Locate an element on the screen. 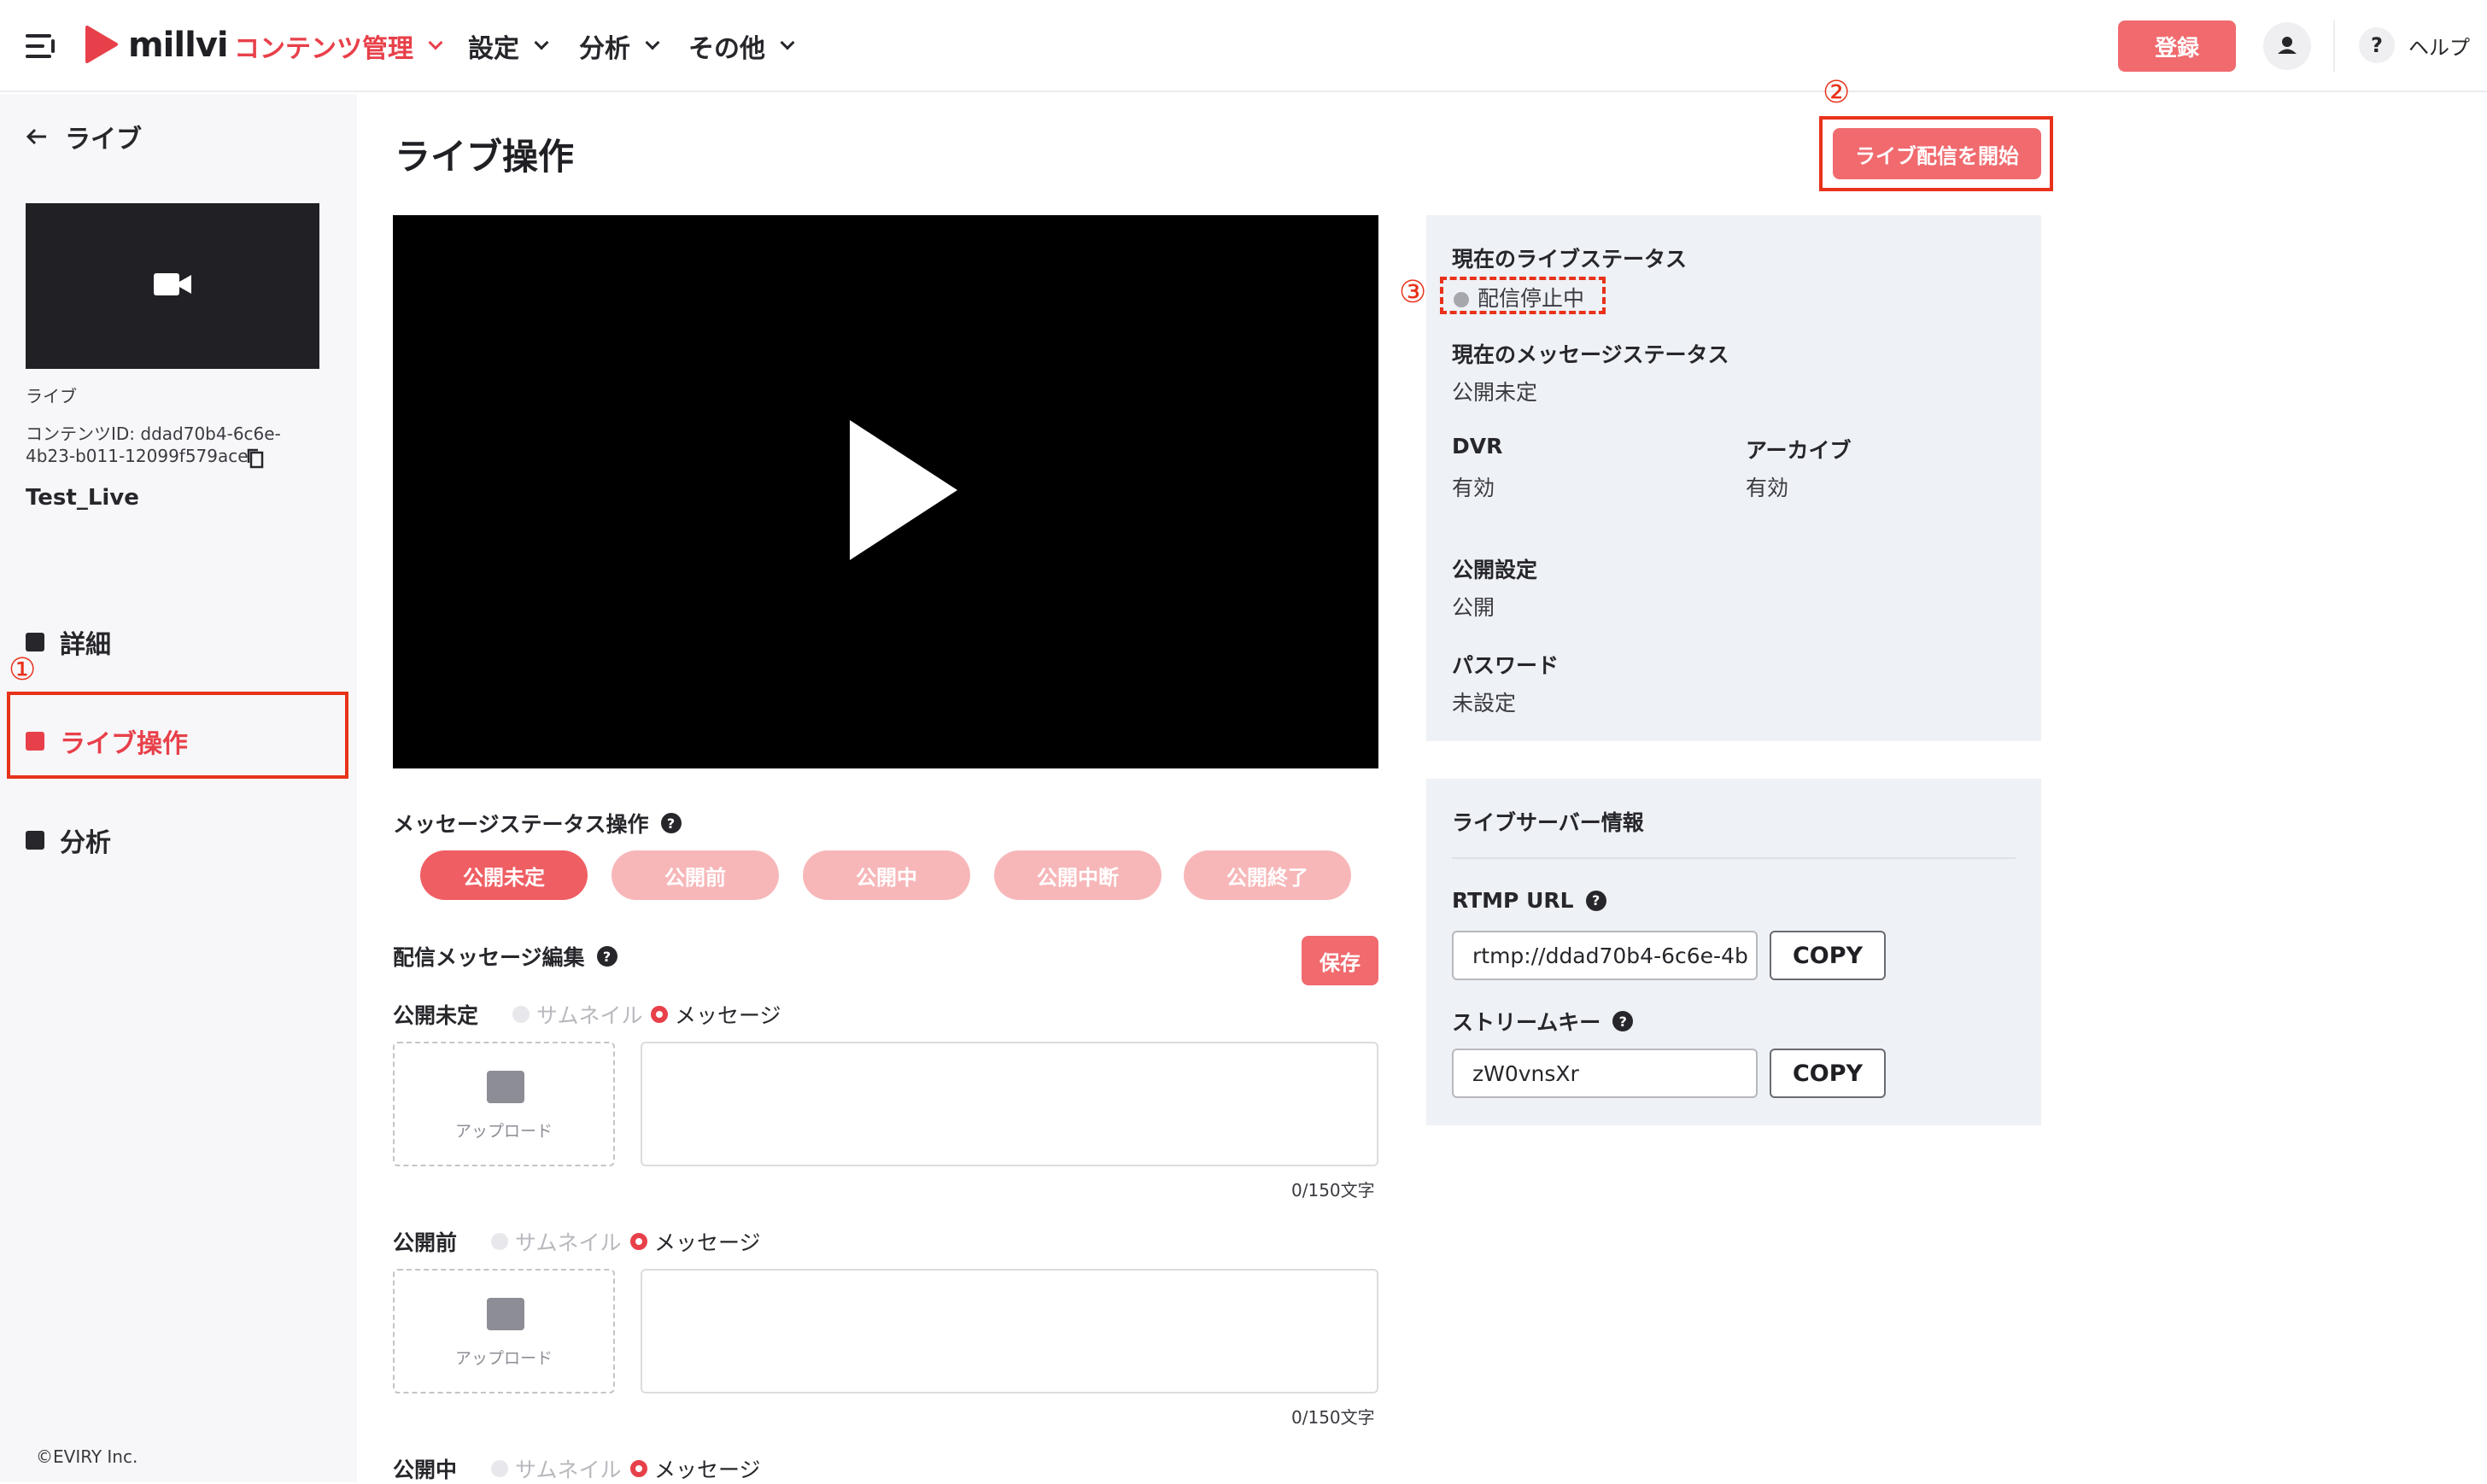 The image size is (2487, 1484). user-icon is located at coordinates (2287, 45).